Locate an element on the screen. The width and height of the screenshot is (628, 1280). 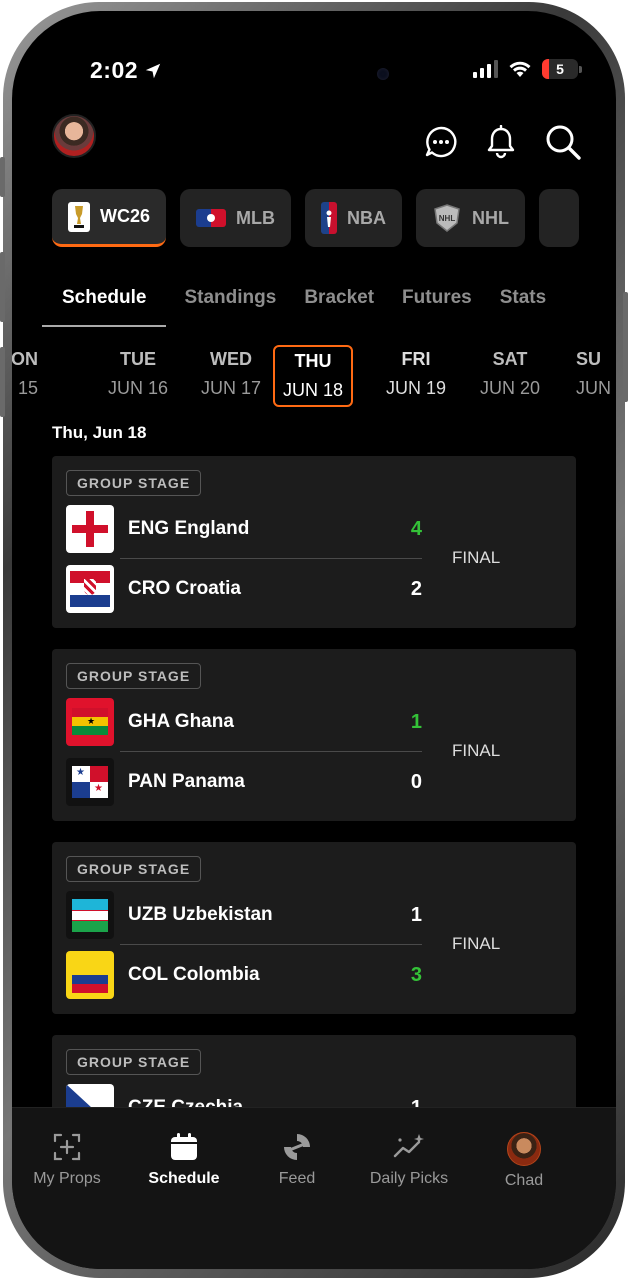
uzbekistan-flag-icon is located at coordinates (90, 915).